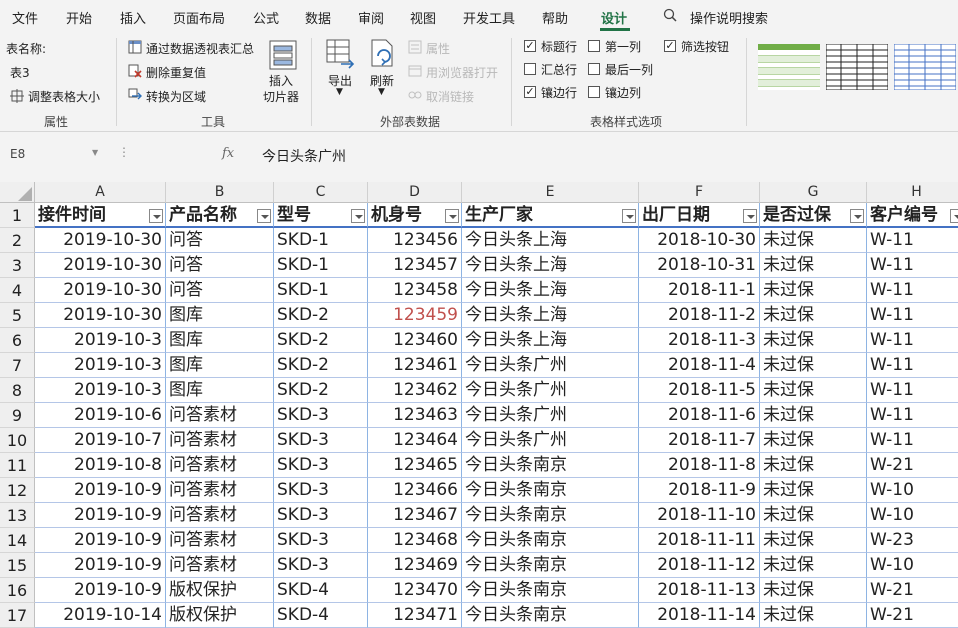 Image resolution: width=958 pixels, height=628 pixels. What do you see at coordinates (17, 192) in the screenshot?
I see `select-all-corner` at bounding box center [17, 192].